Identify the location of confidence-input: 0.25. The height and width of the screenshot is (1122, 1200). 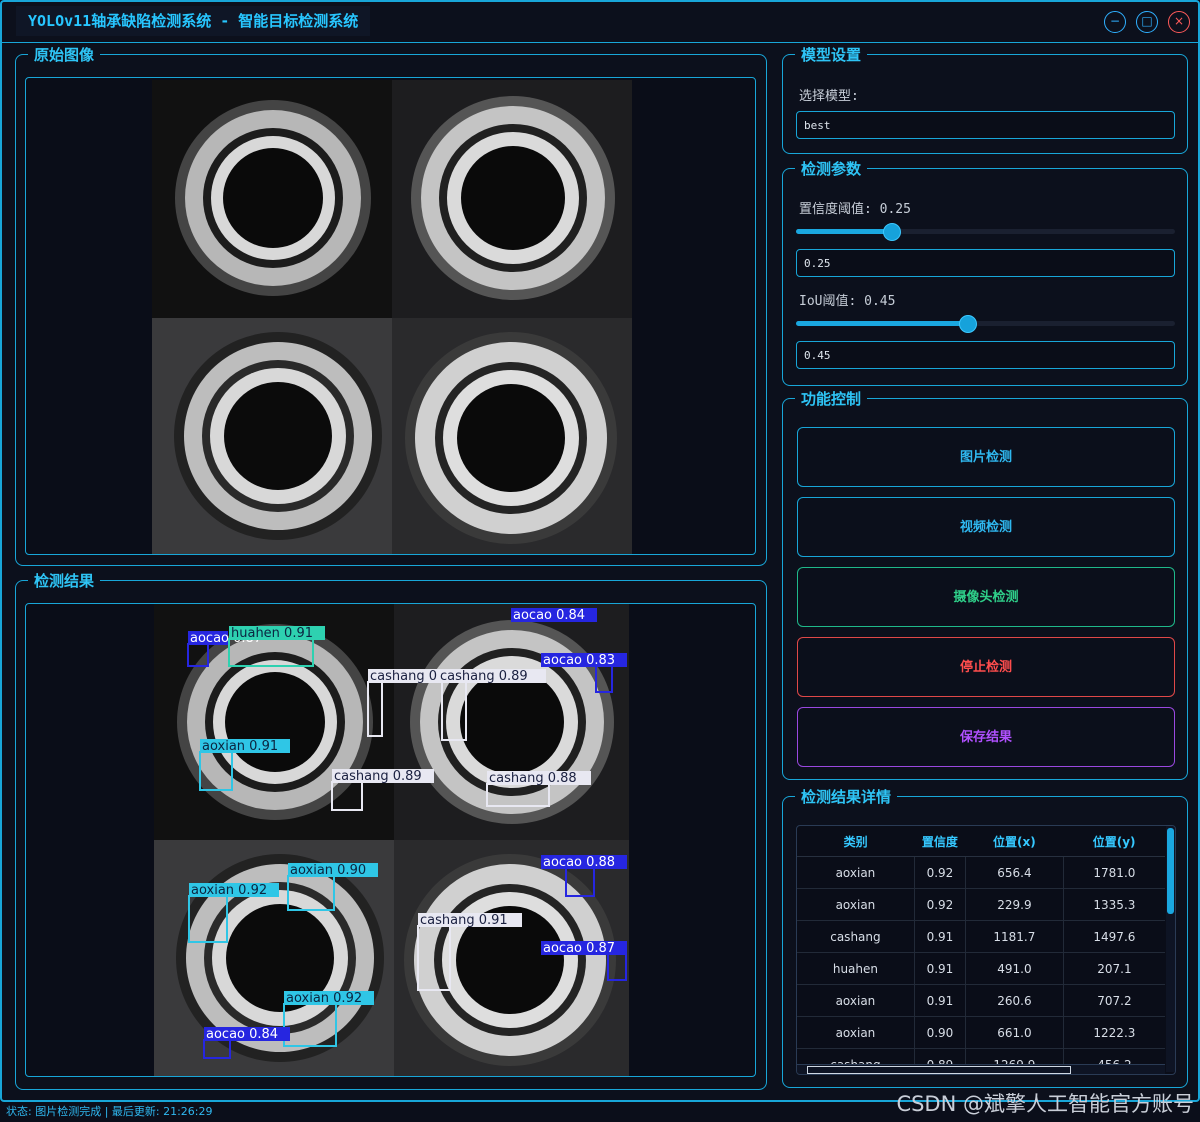
(985, 263).